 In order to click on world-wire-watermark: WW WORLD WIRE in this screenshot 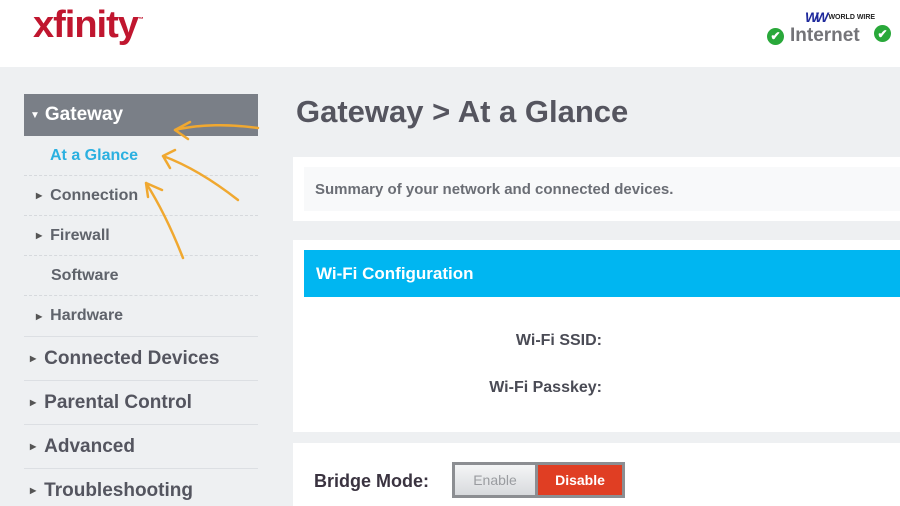, I will do `click(840, 17)`.